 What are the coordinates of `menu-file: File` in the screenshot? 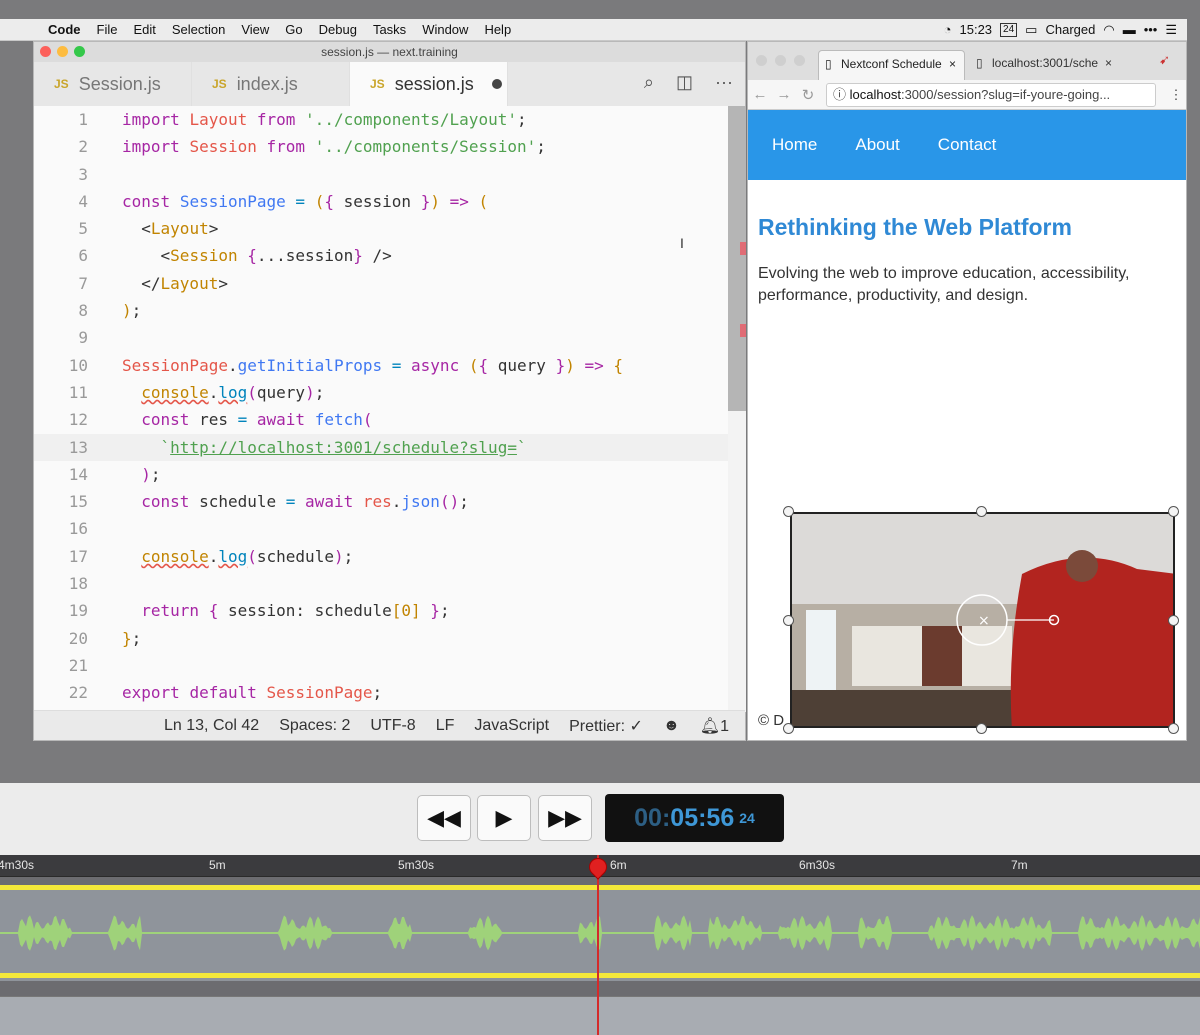 It's located at (107, 29).